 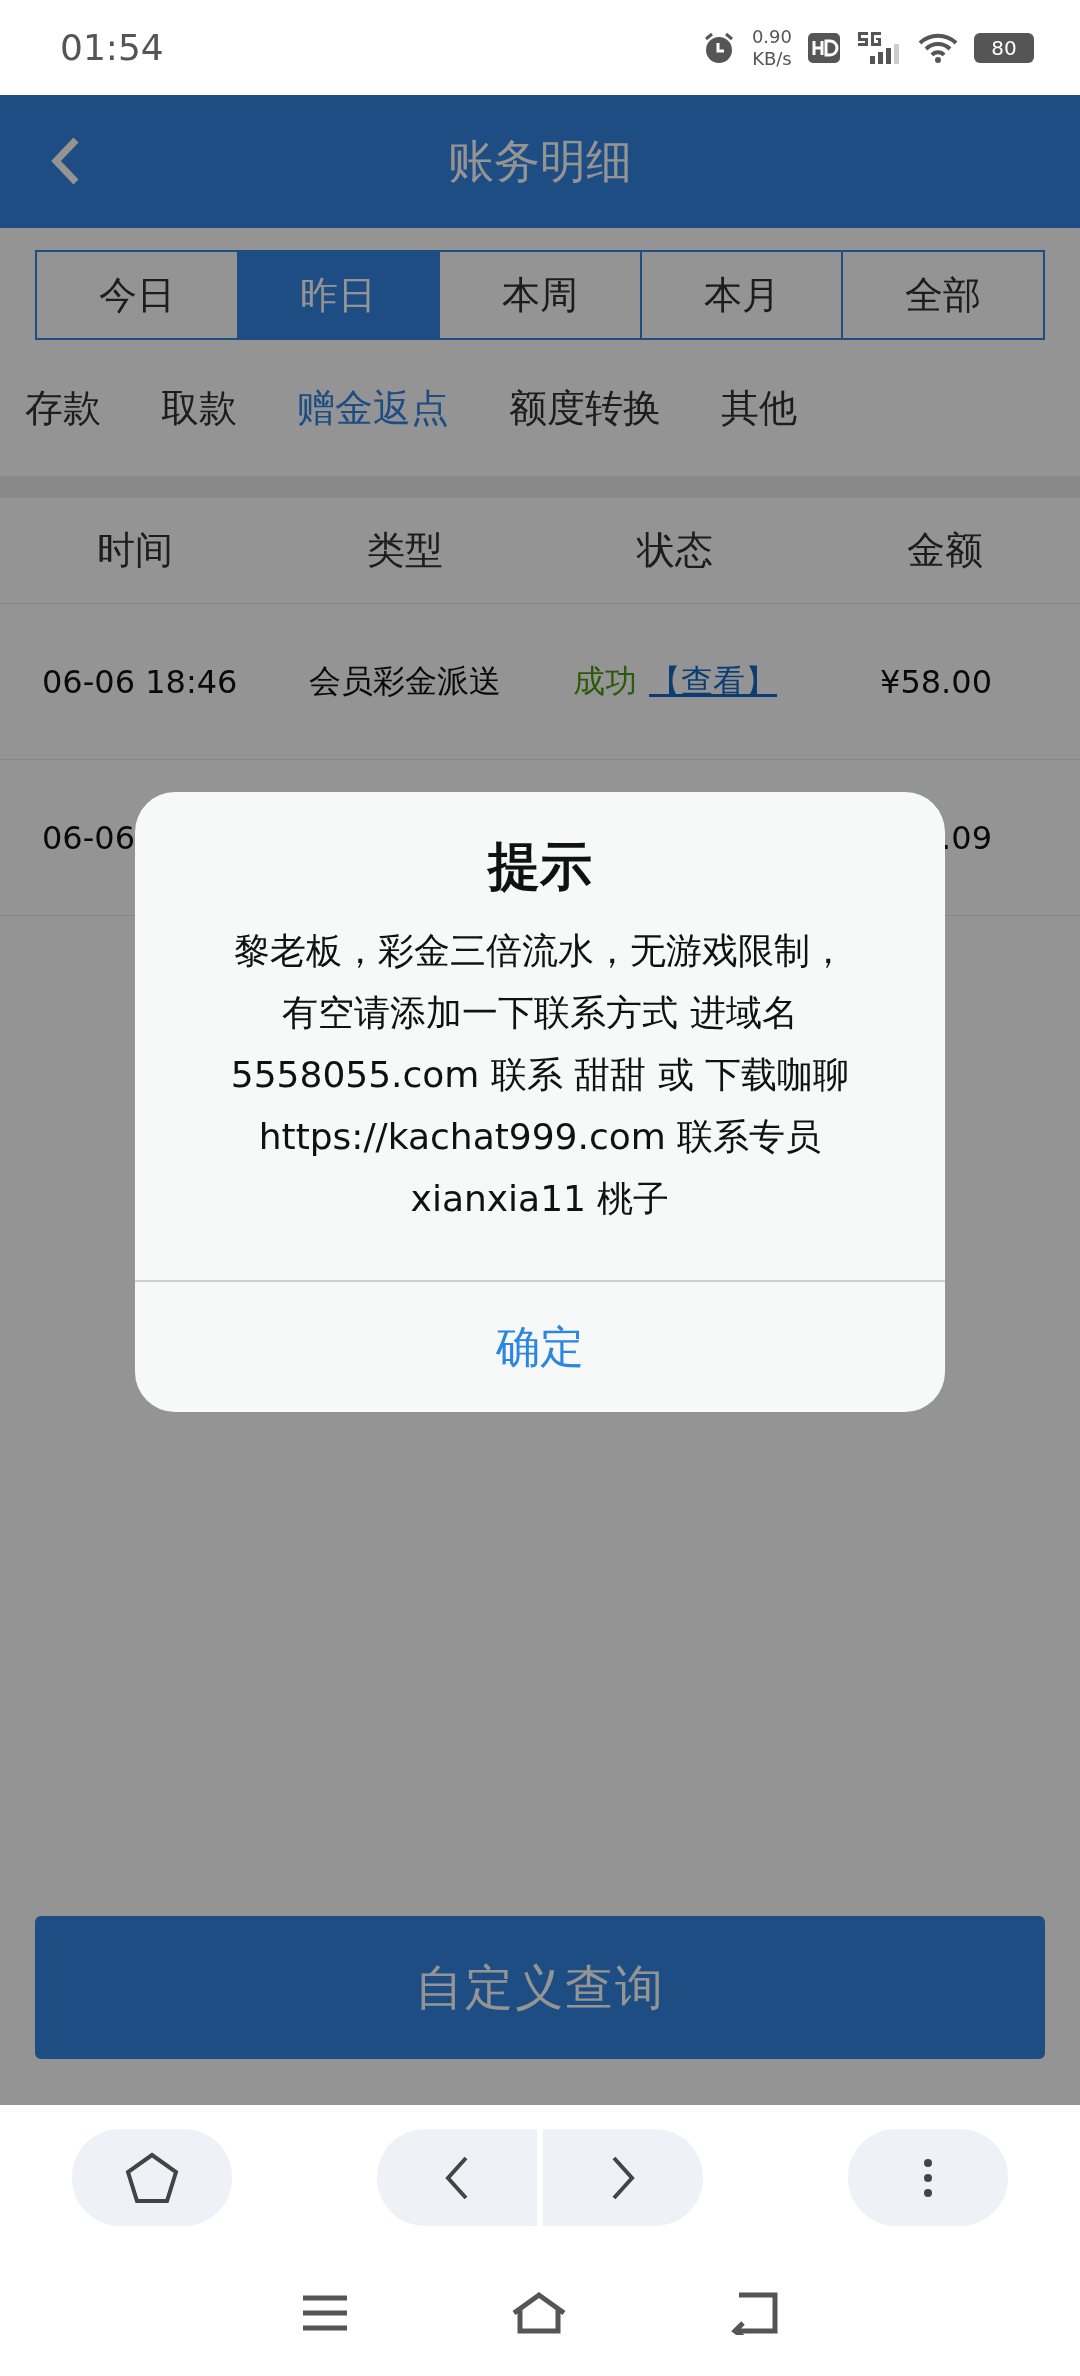 I want to click on wifi-icon, so click(x=938, y=47).